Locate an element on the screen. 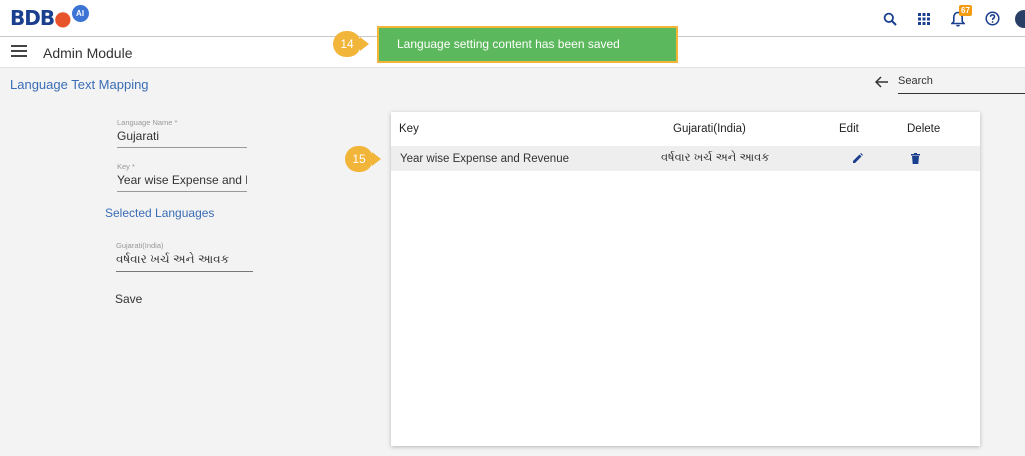  column-header-edit: Edit is located at coordinates (849, 128).